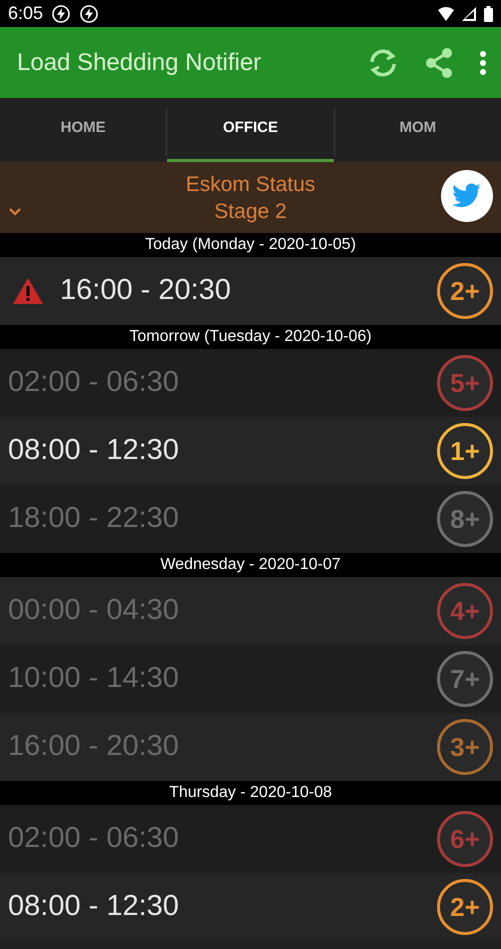 This screenshot has width=501, height=949. Describe the element at coordinates (469, 13) in the screenshot. I see `signal-icon` at that location.